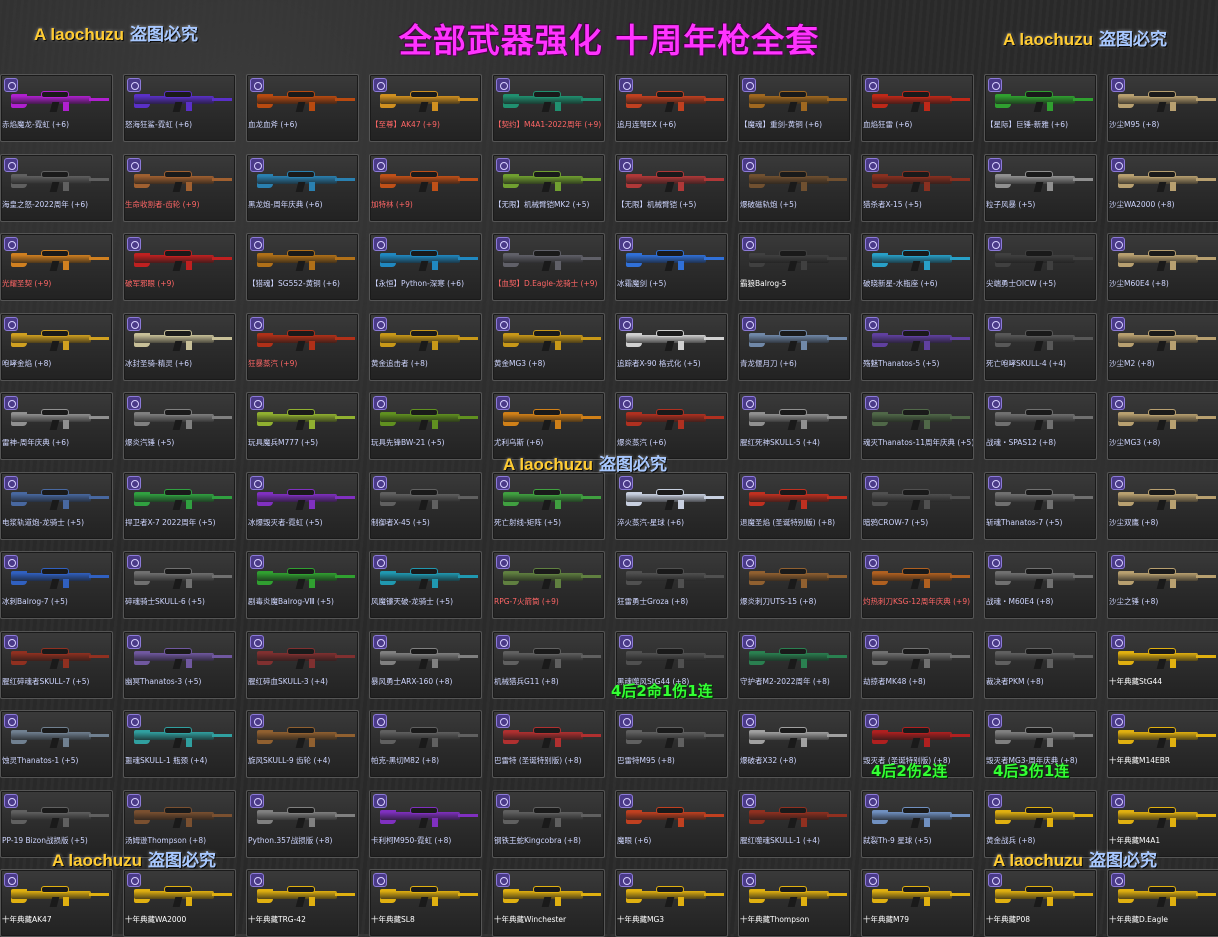  I want to click on weapon-card: 斩魂Thanatos-7 (+5), so click(1040, 505).